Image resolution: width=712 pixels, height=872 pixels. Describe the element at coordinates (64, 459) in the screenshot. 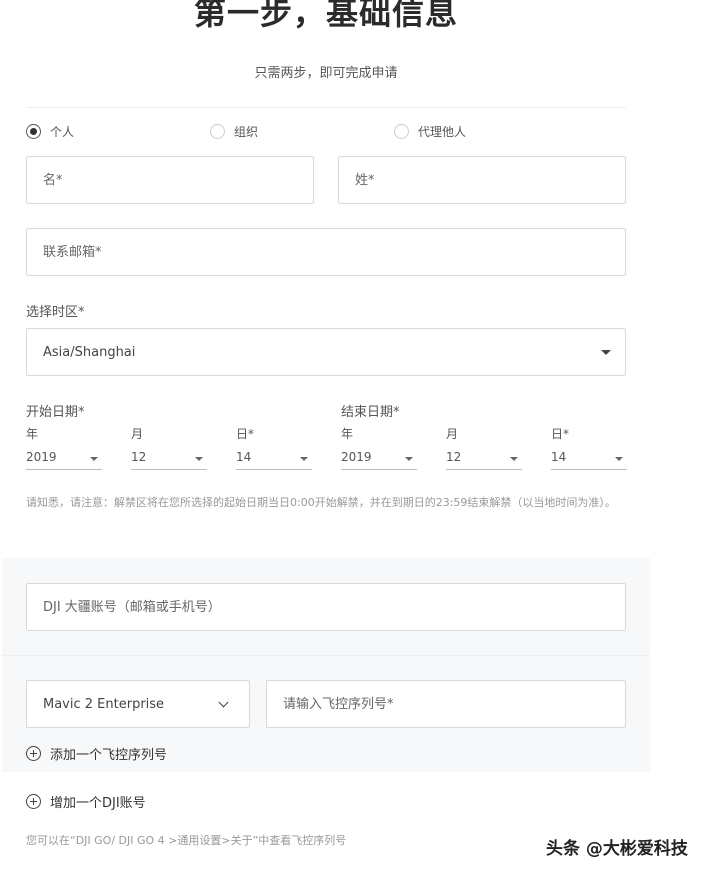

I see `start-year-select: 2019` at that location.